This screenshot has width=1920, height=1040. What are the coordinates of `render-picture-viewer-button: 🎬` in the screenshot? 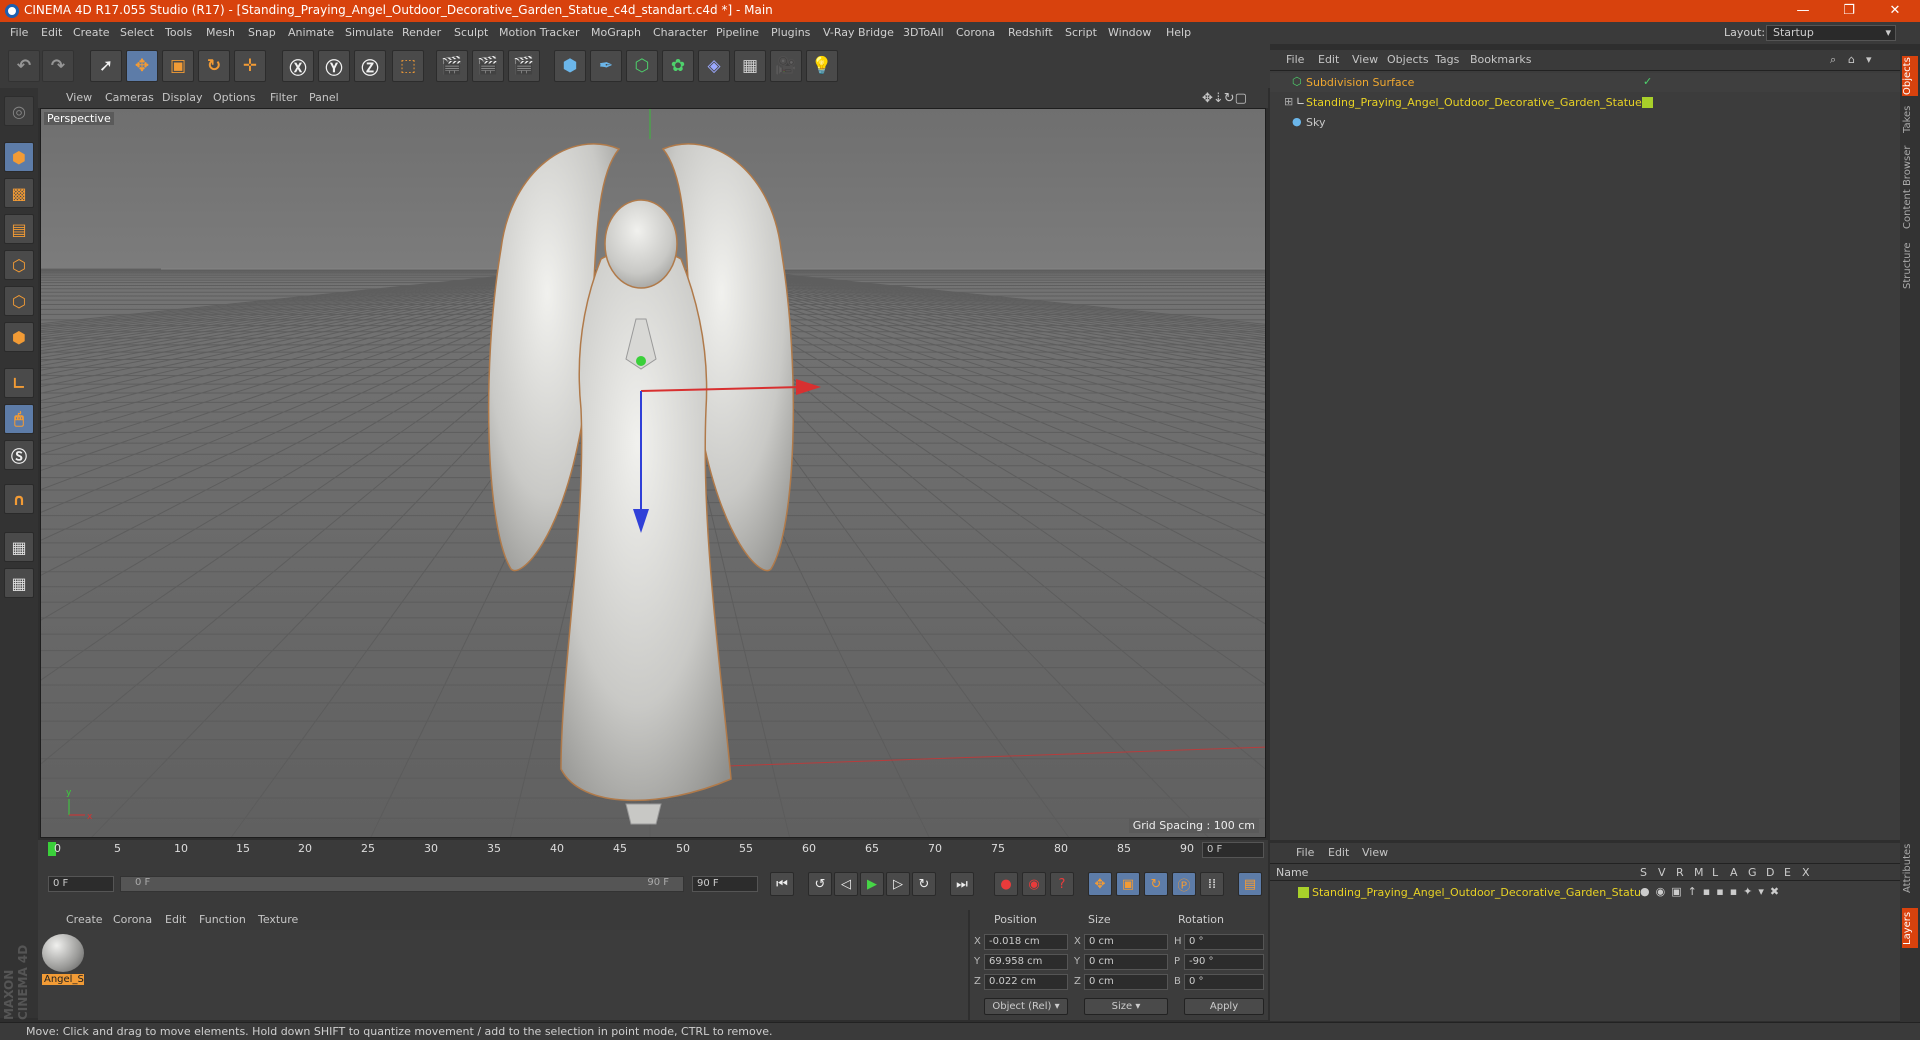 It's located at (488, 66).